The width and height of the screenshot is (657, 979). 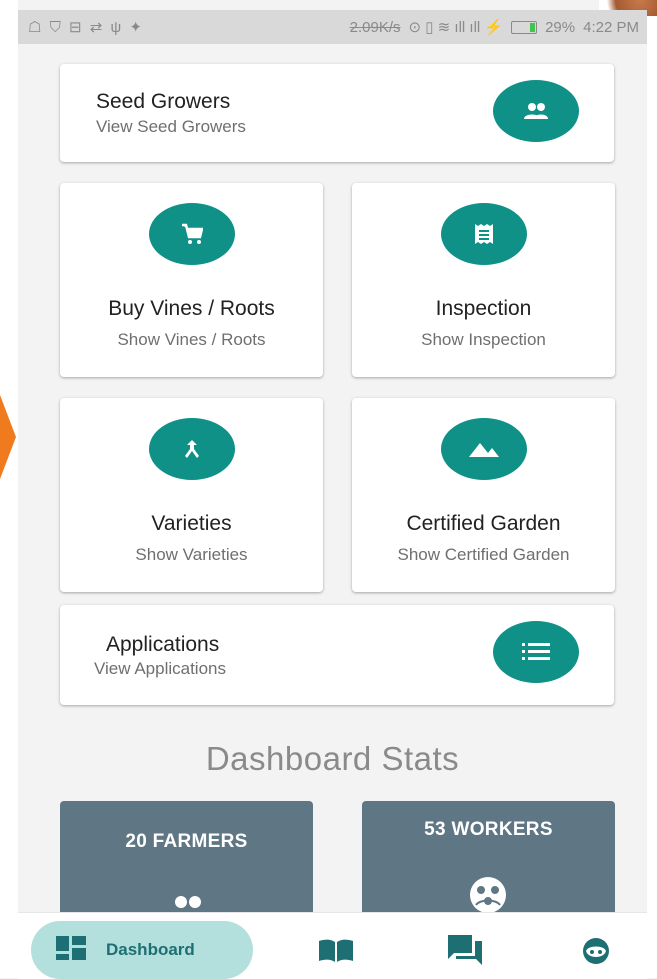 What do you see at coordinates (483, 554) in the screenshot?
I see `certified-garden-subtitle: Show Certified Garden` at bounding box center [483, 554].